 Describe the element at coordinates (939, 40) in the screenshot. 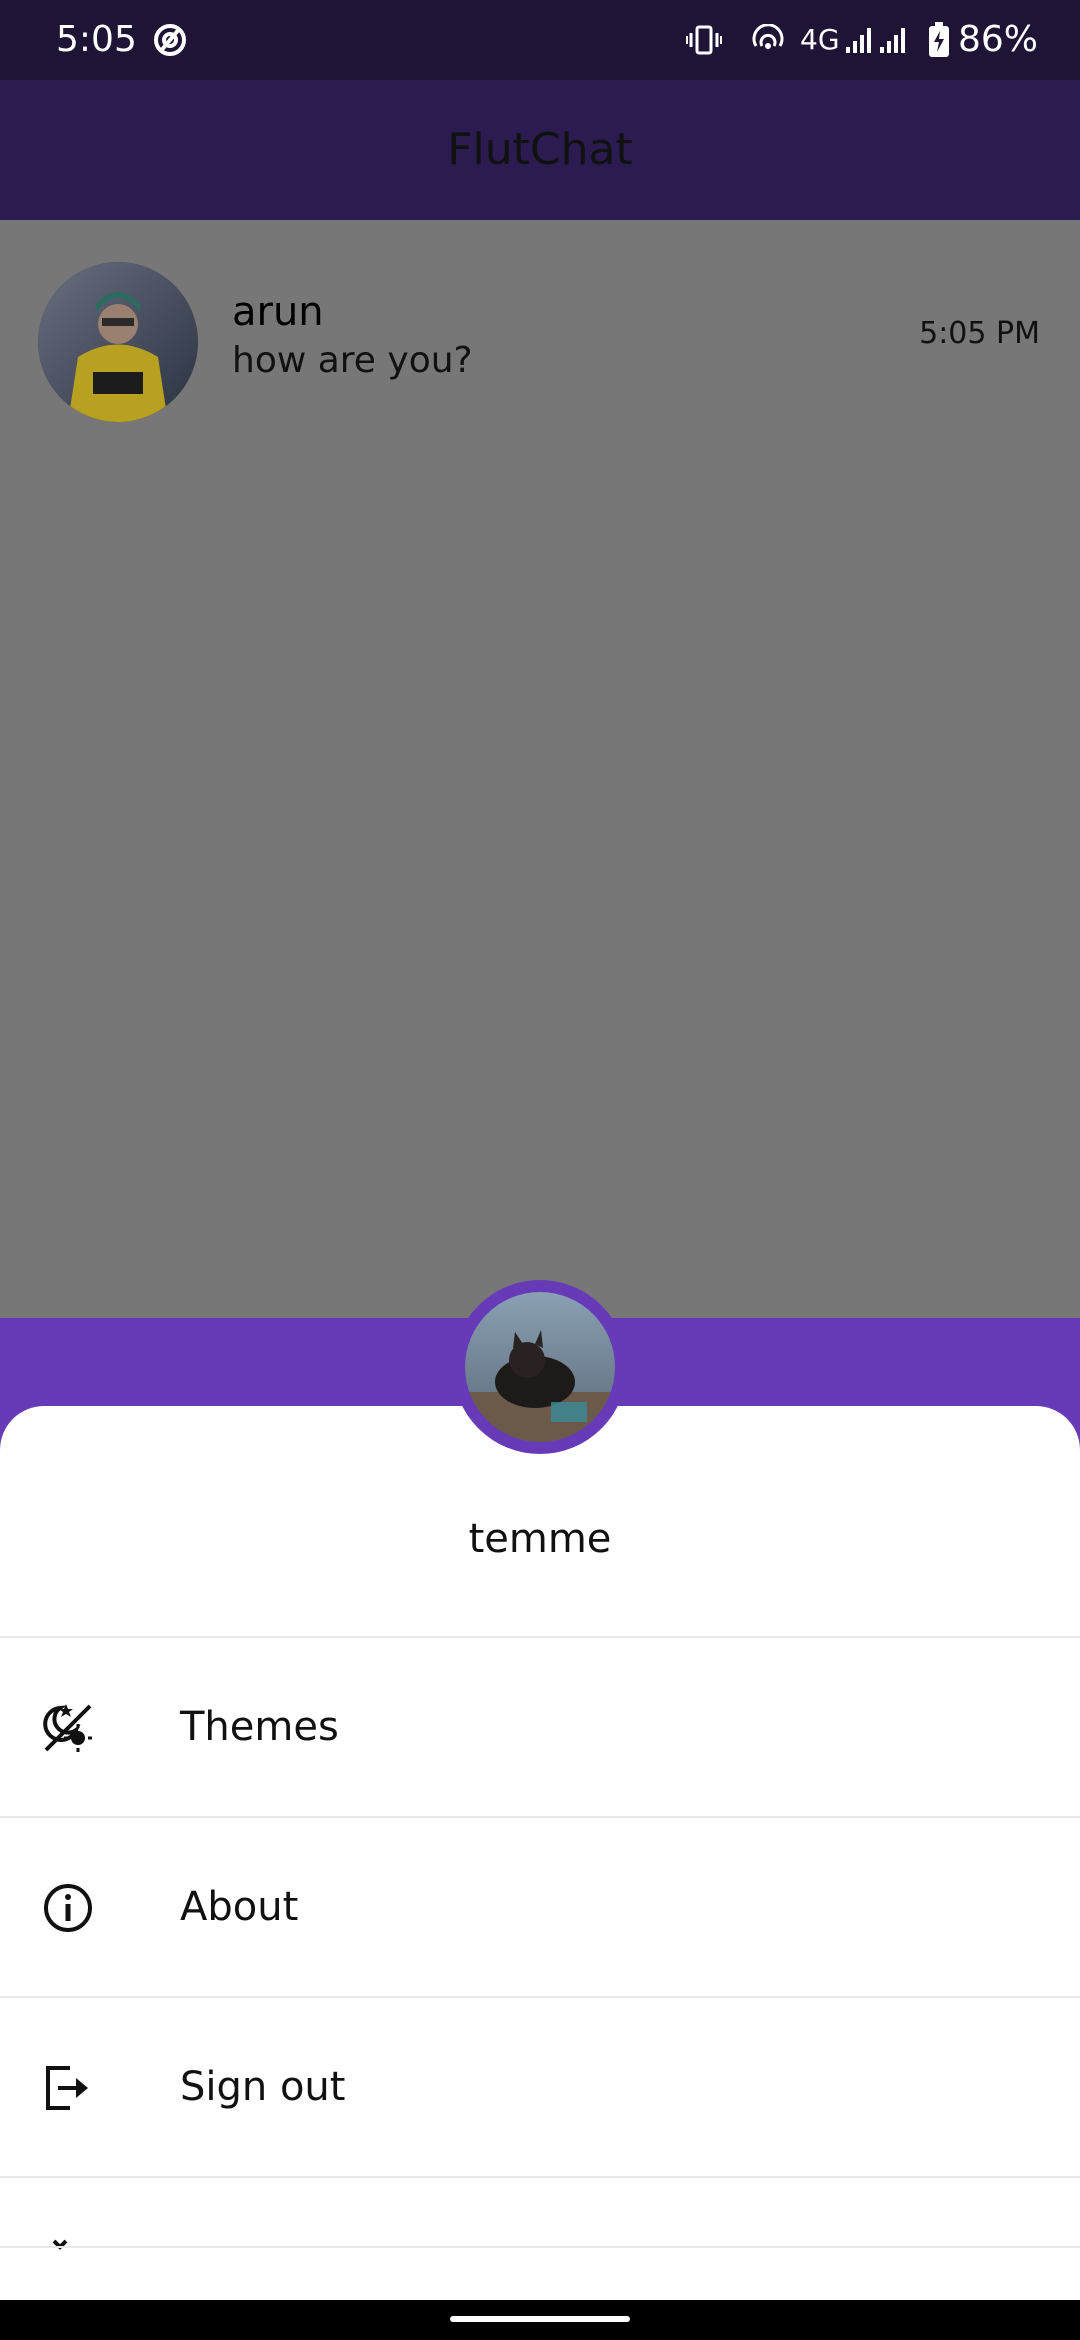

I see `battery-charging-icon` at that location.